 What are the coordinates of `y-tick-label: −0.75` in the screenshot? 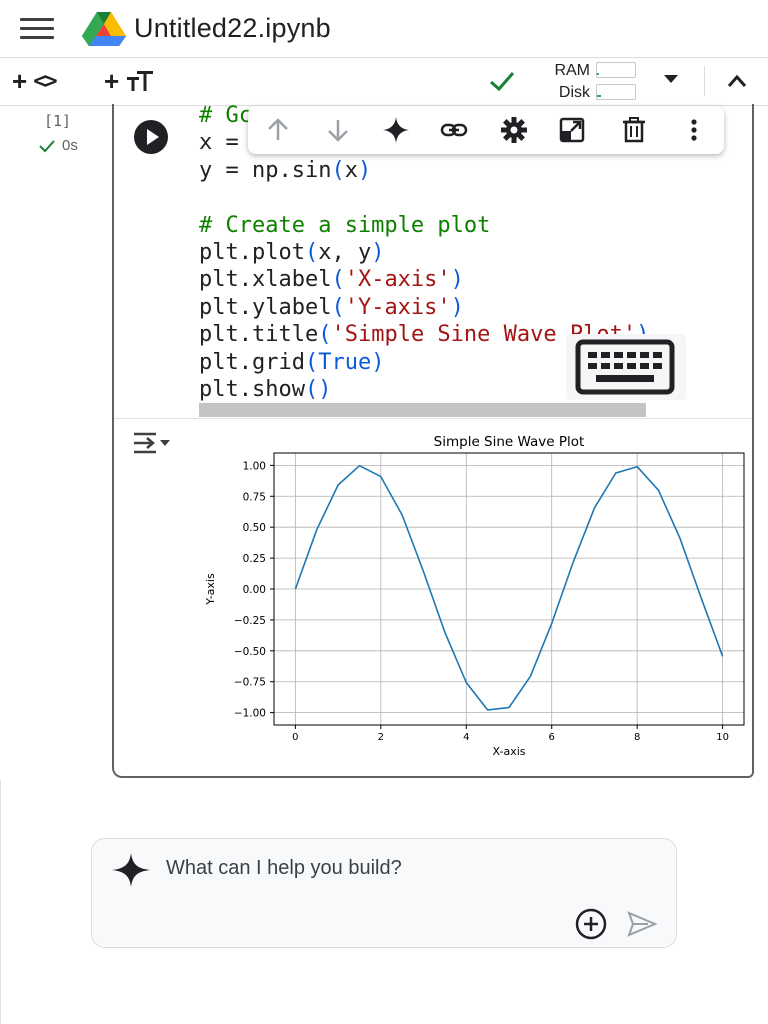 It's located at (250, 683).